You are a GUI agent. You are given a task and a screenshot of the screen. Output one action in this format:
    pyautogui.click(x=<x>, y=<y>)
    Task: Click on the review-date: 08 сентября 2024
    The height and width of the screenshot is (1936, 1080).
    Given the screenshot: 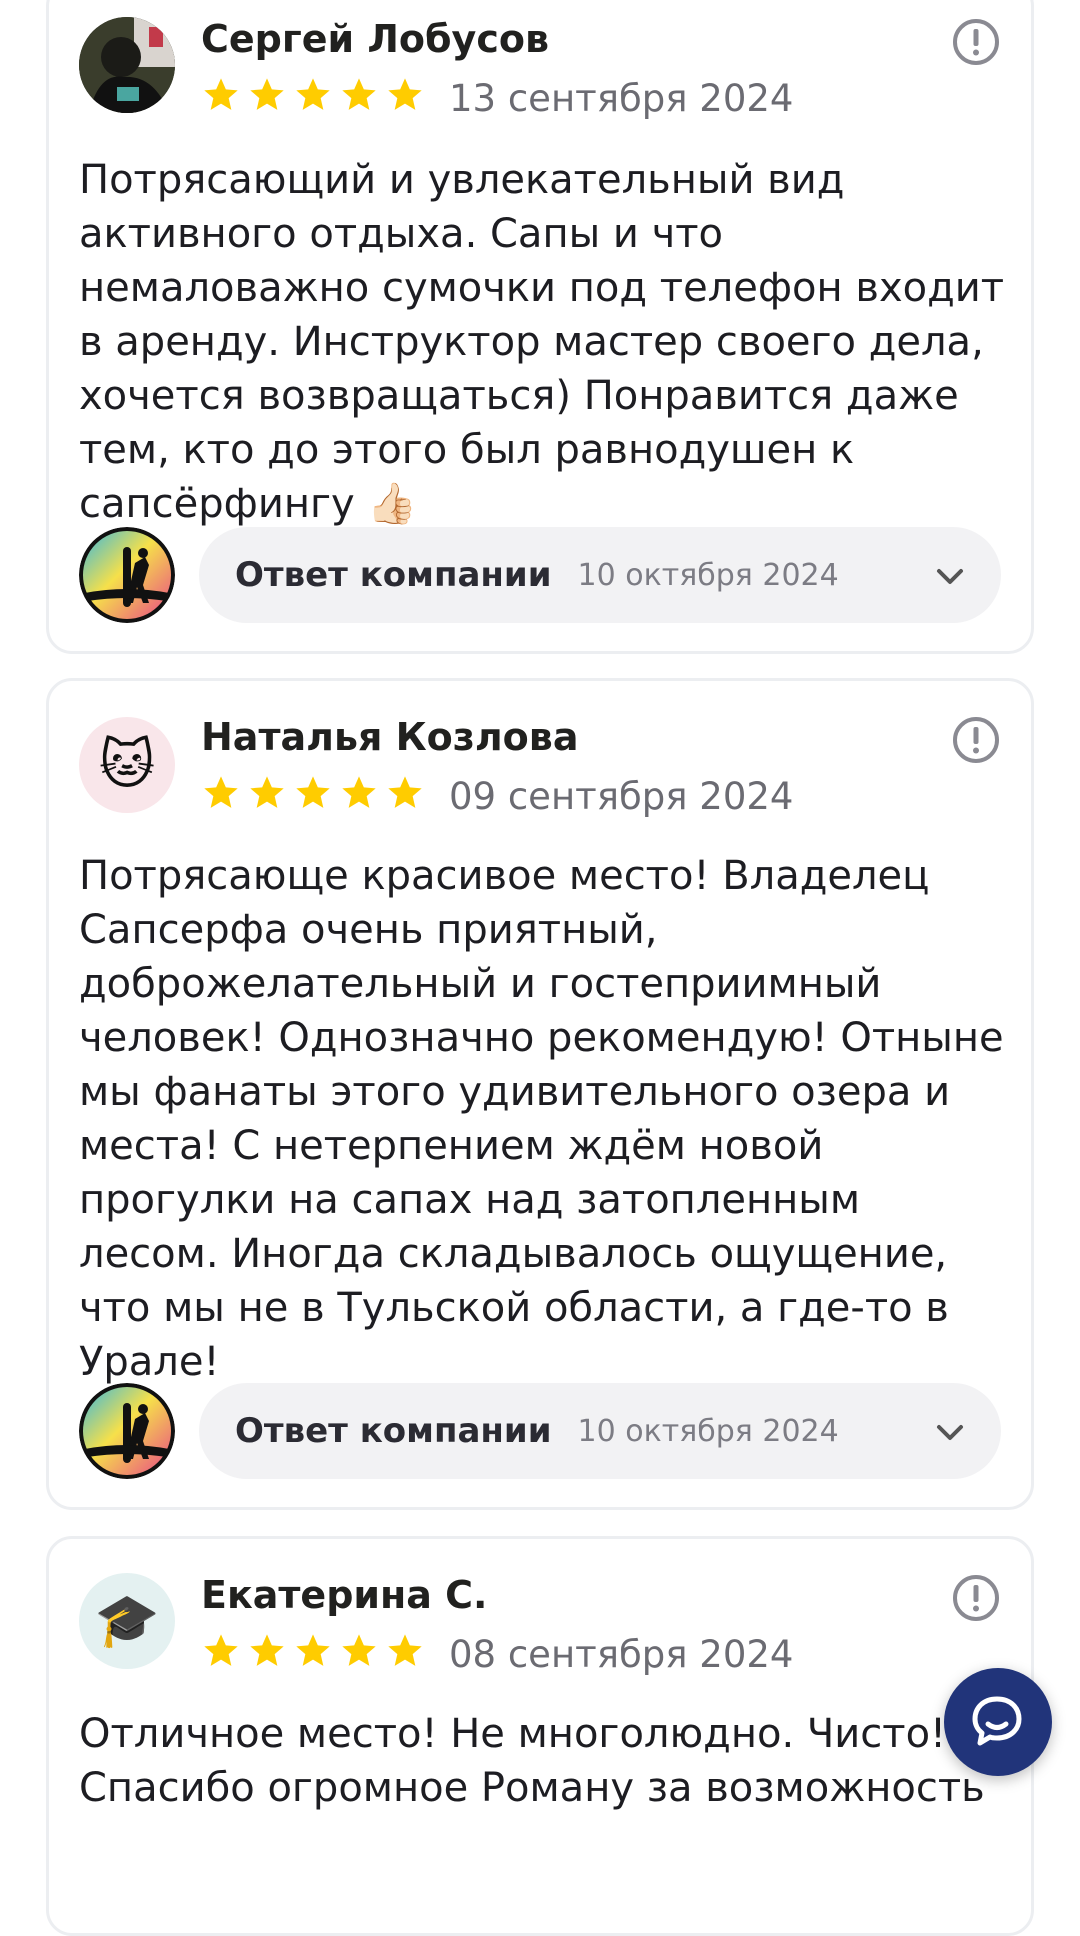 What is the action you would take?
    pyautogui.click(x=621, y=1654)
    